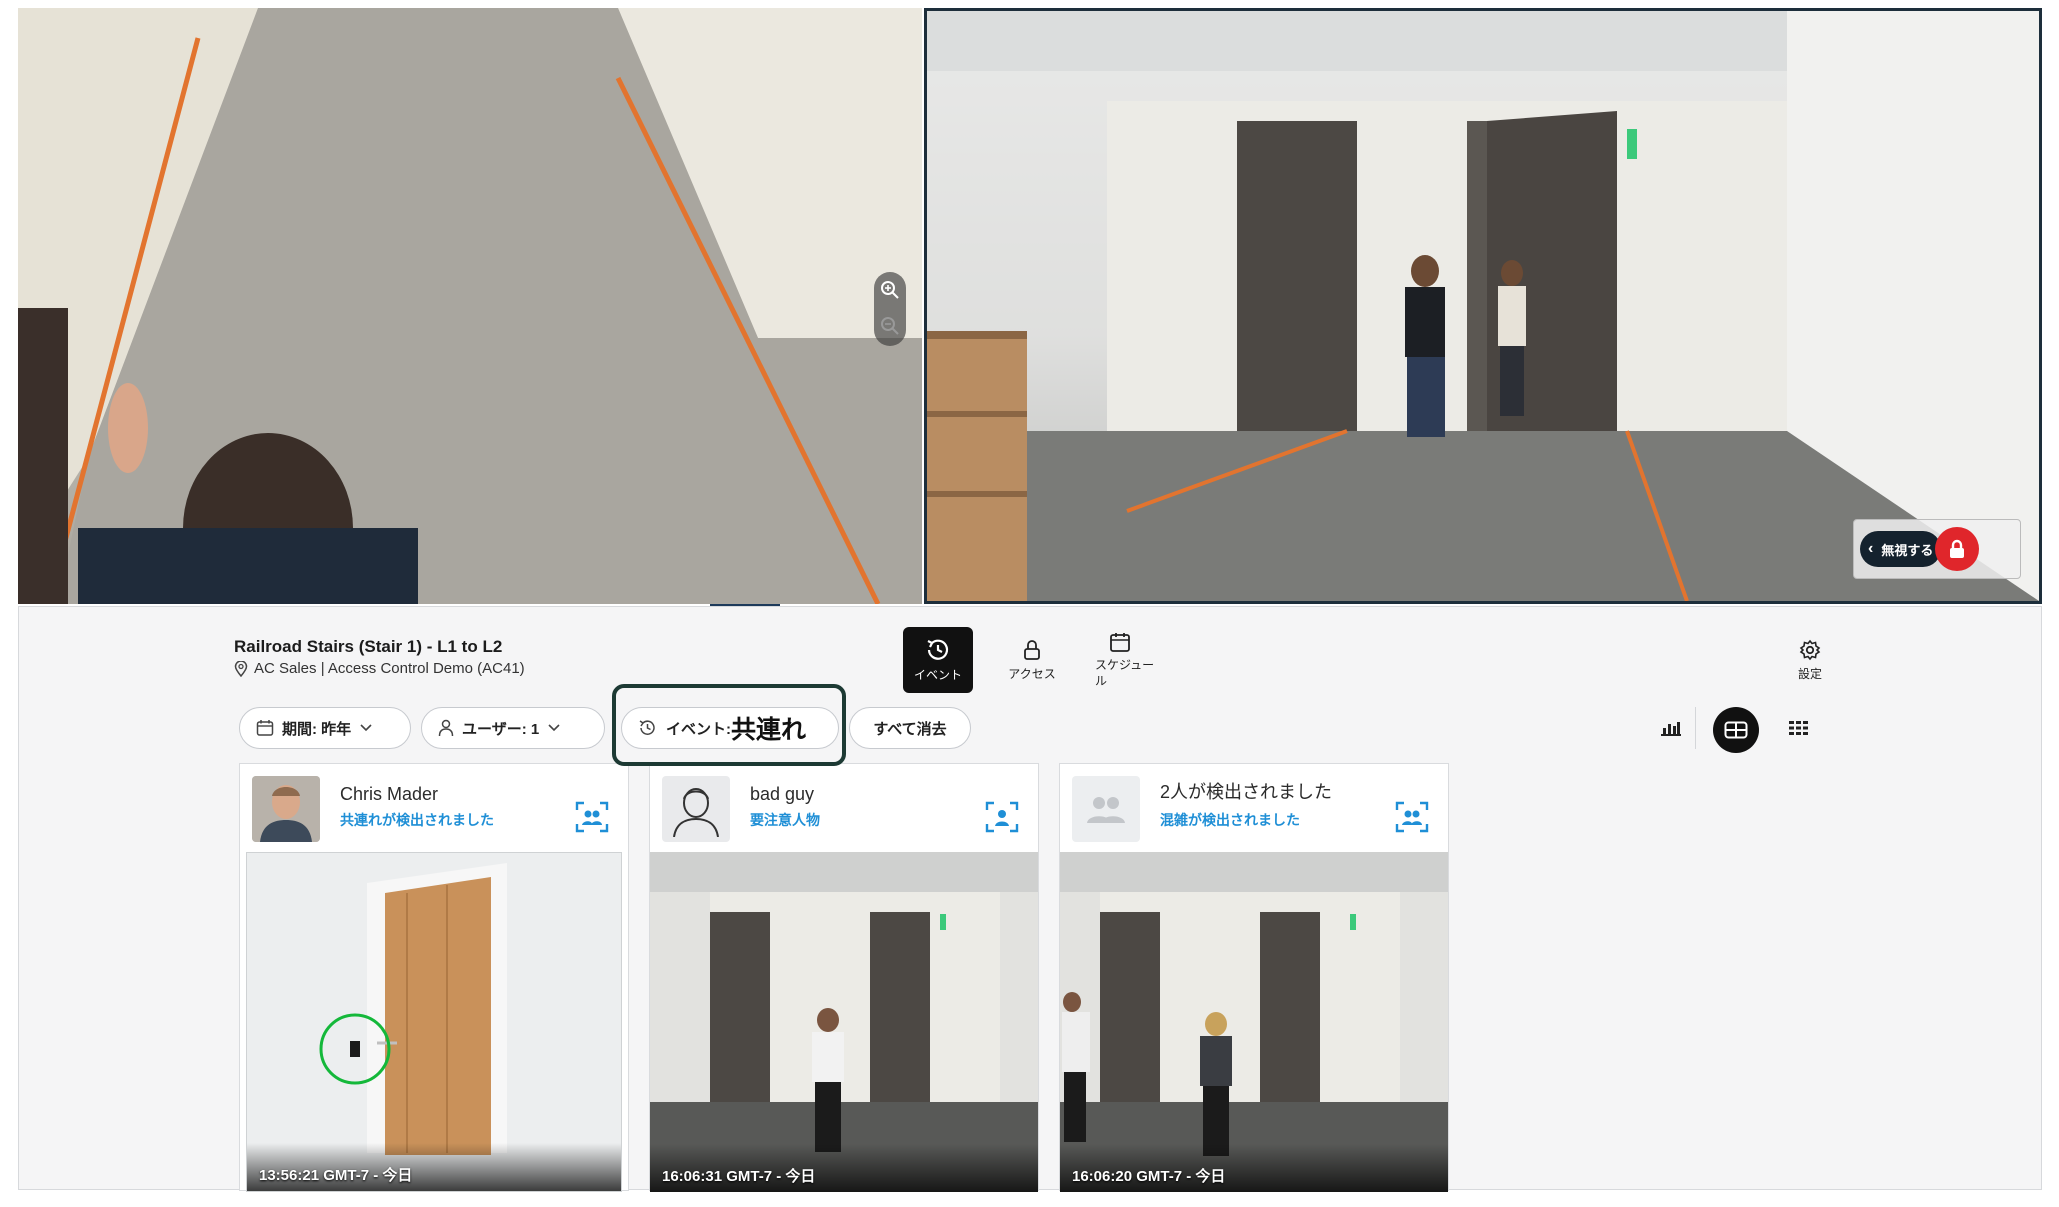 Image resolution: width=2059 pixels, height=1207 pixels. What do you see at coordinates (1695, 728) in the screenshot?
I see `view-divider` at bounding box center [1695, 728].